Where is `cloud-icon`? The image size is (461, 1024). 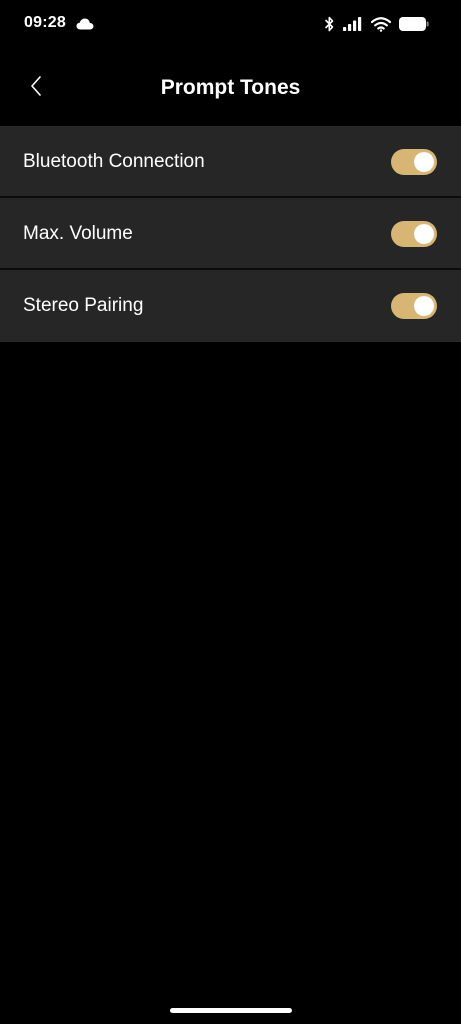
cloud-icon is located at coordinates (85, 23).